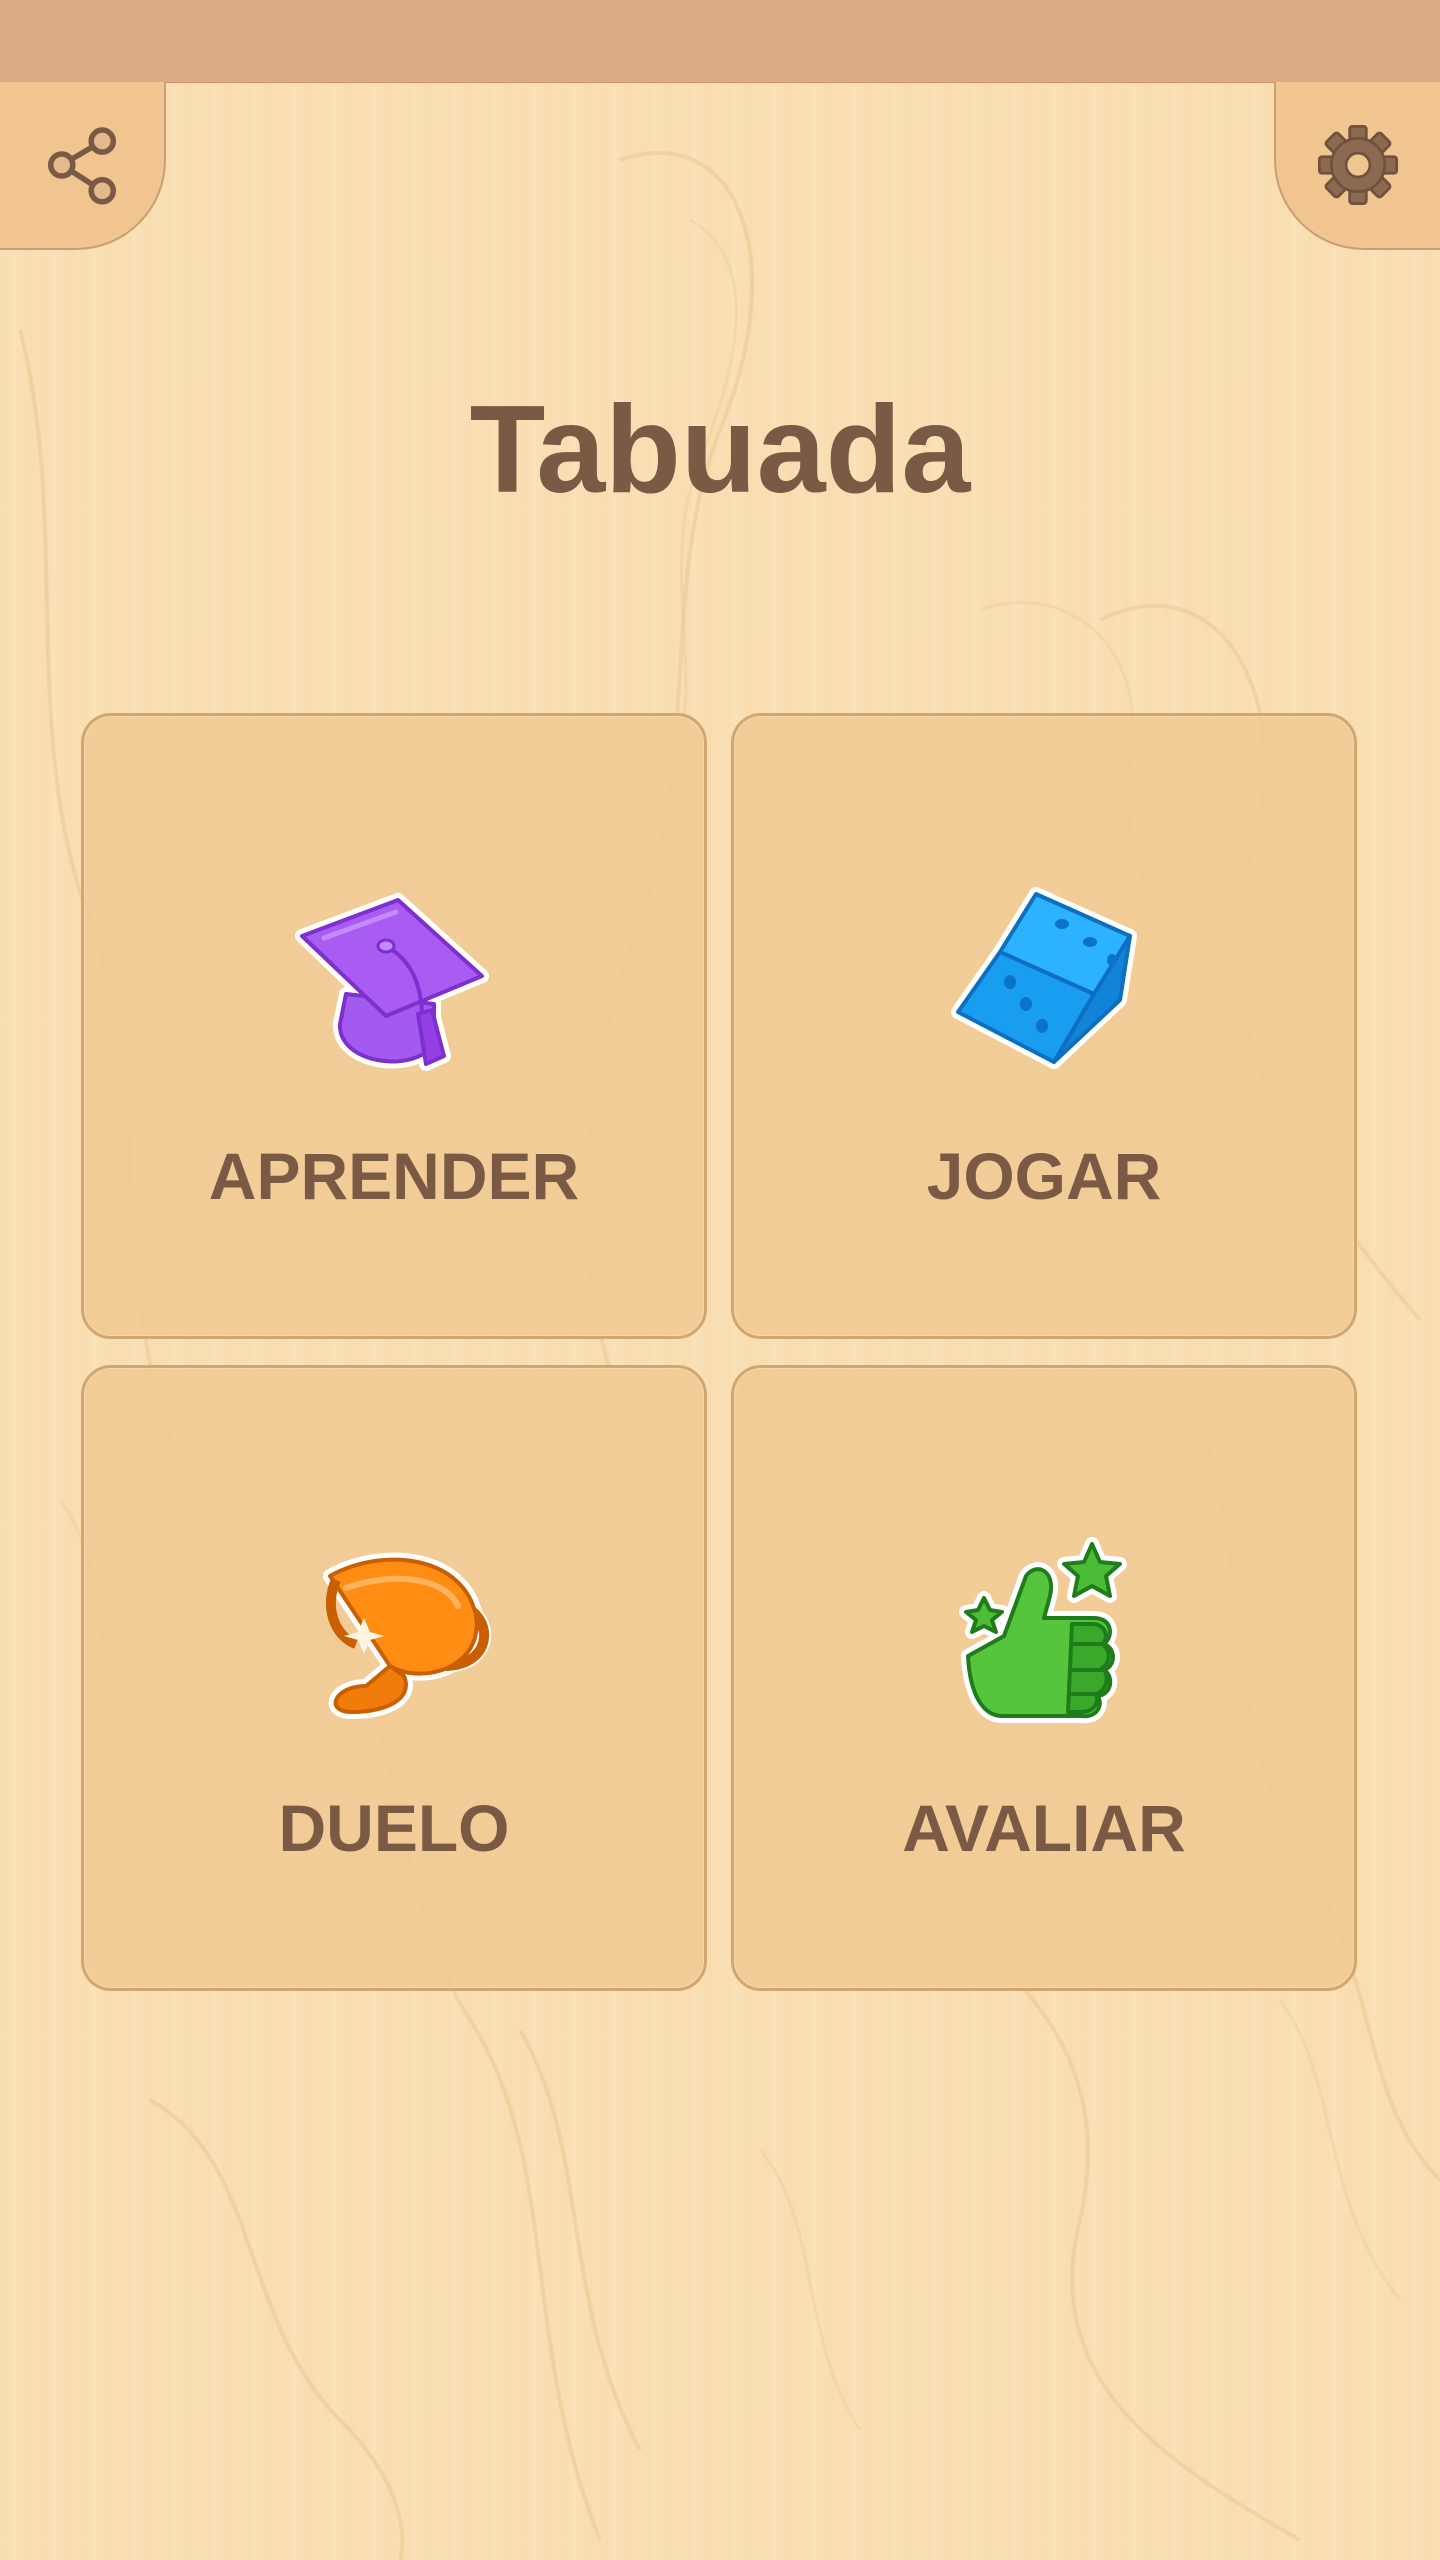 The width and height of the screenshot is (1440, 2560). Describe the element at coordinates (720, 450) in the screenshot. I see `page-title: Tabuada` at that location.